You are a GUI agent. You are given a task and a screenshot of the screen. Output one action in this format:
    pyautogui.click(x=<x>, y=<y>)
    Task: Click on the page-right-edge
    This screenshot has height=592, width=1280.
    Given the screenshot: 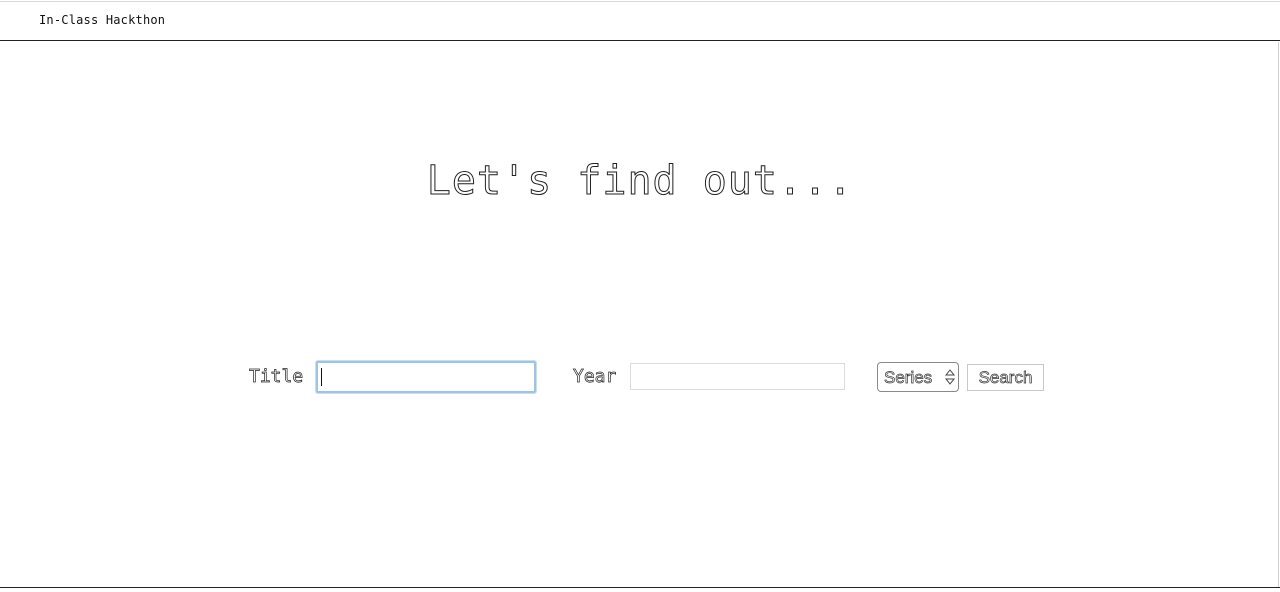 What is the action you would take?
    pyautogui.click(x=1278, y=314)
    